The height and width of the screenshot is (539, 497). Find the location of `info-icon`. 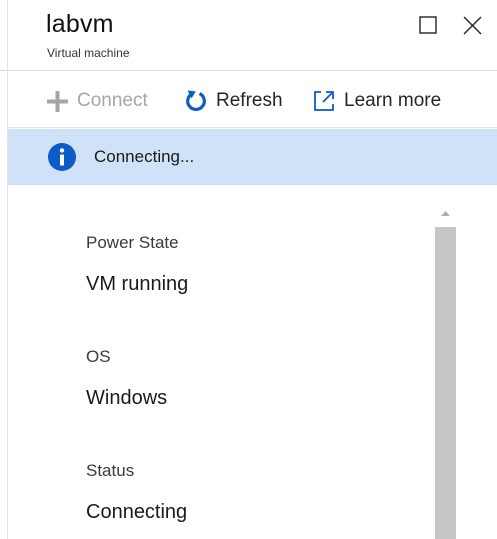

info-icon is located at coordinates (62, 157).